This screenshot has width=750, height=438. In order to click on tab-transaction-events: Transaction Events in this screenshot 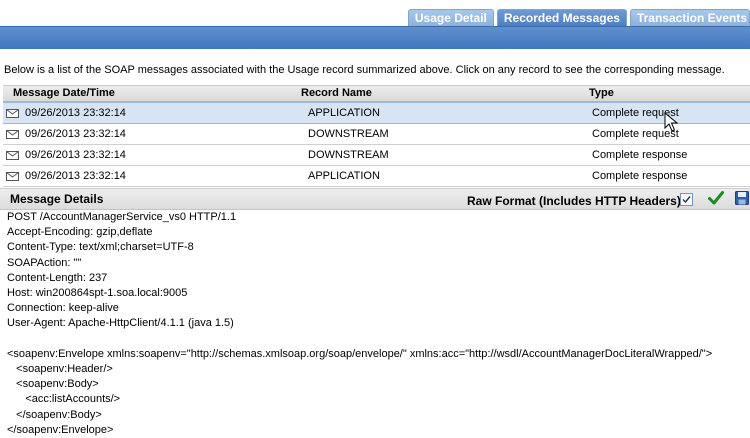, I will do `click(689, 18)`.